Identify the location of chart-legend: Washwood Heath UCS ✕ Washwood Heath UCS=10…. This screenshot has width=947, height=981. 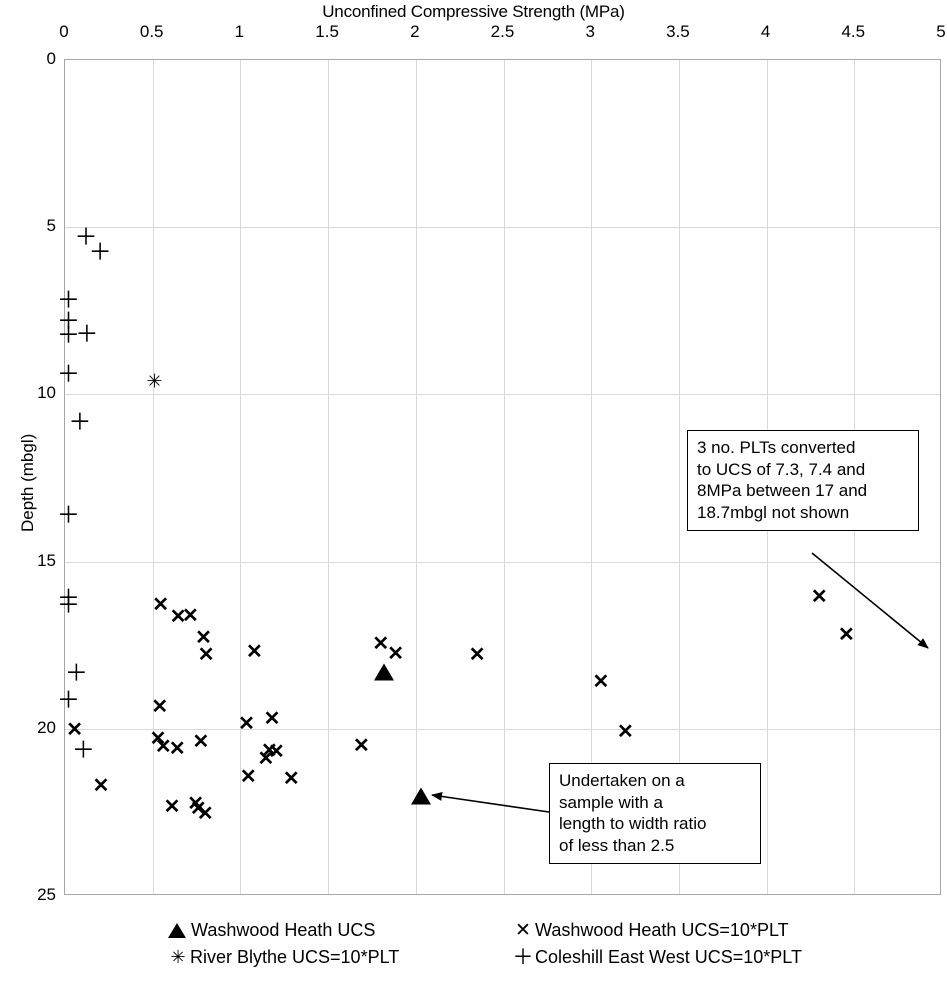
(485, 944).